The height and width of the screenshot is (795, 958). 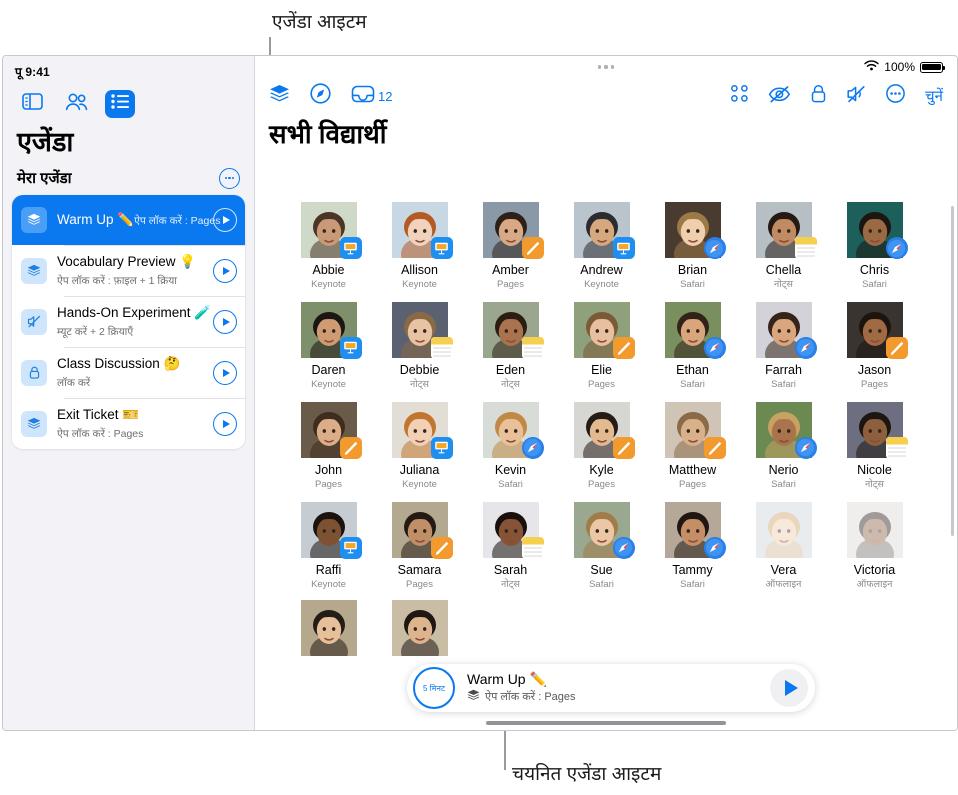 What do you see at coordinates (34, 270) in the screenshot?
I see `layers-icon` at bounding box center [34, 270].